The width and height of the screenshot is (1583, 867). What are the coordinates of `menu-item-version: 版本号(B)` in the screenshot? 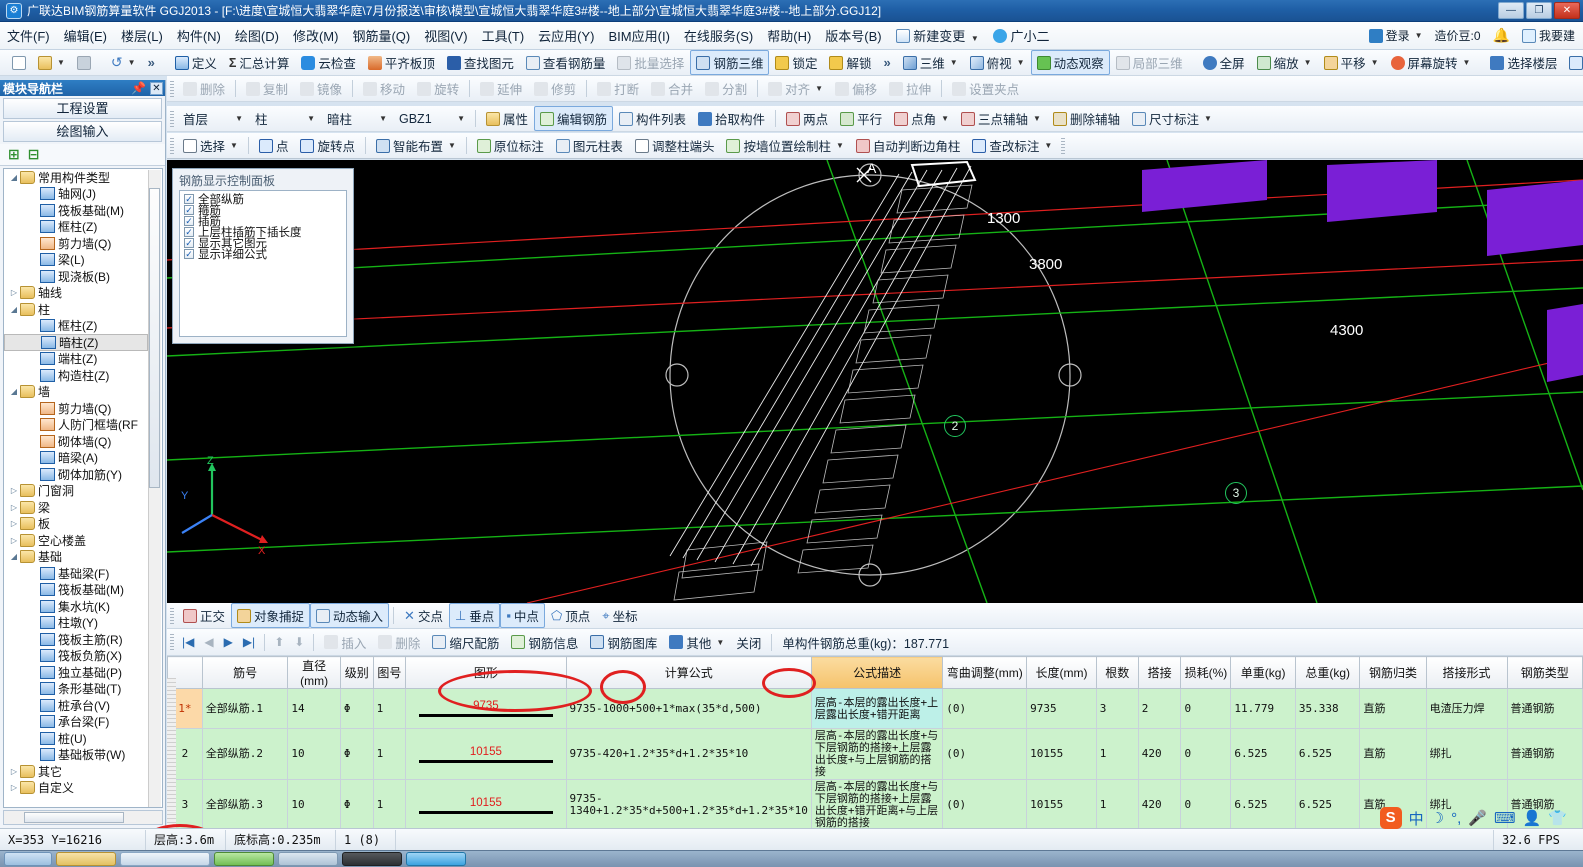 It's located at (853, 35).